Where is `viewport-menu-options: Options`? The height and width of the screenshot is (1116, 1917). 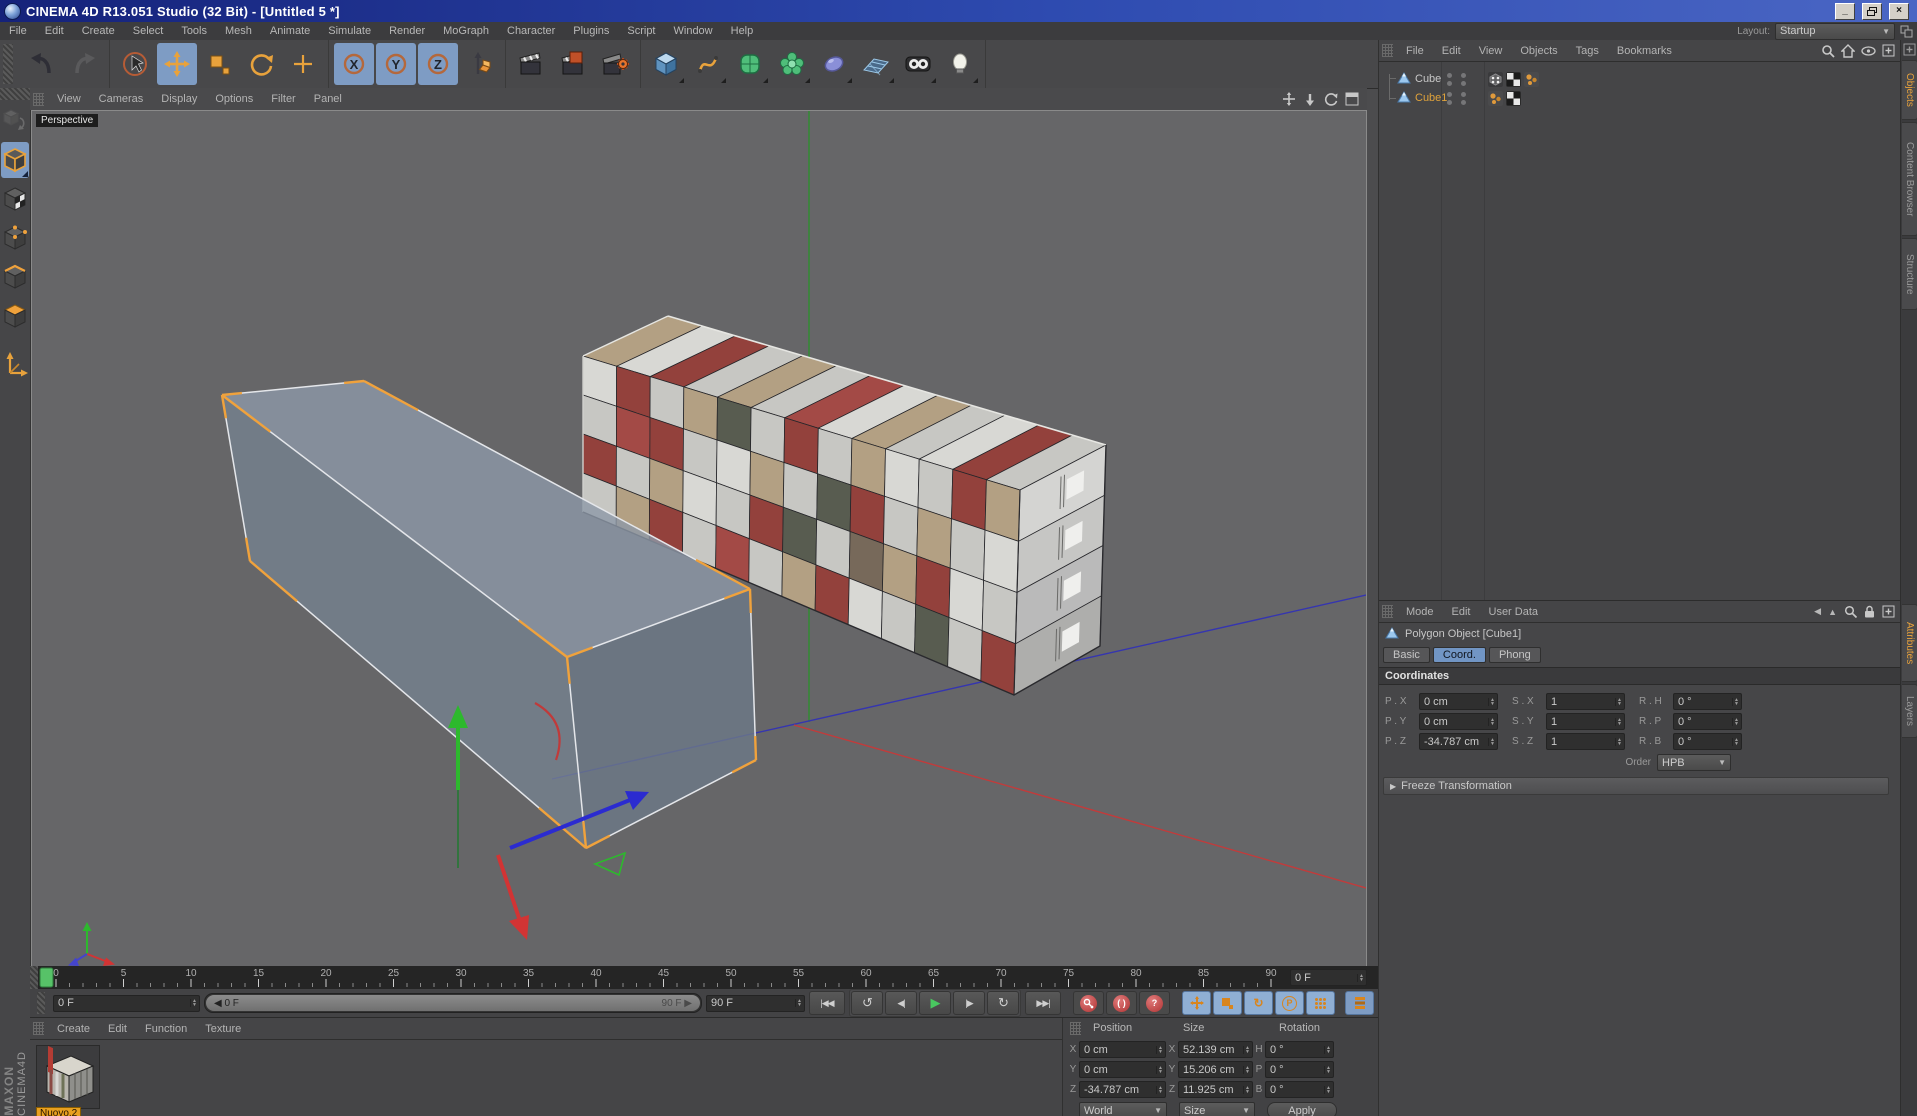 viewport-menu-options: Options is located at coordinates (234, 99).